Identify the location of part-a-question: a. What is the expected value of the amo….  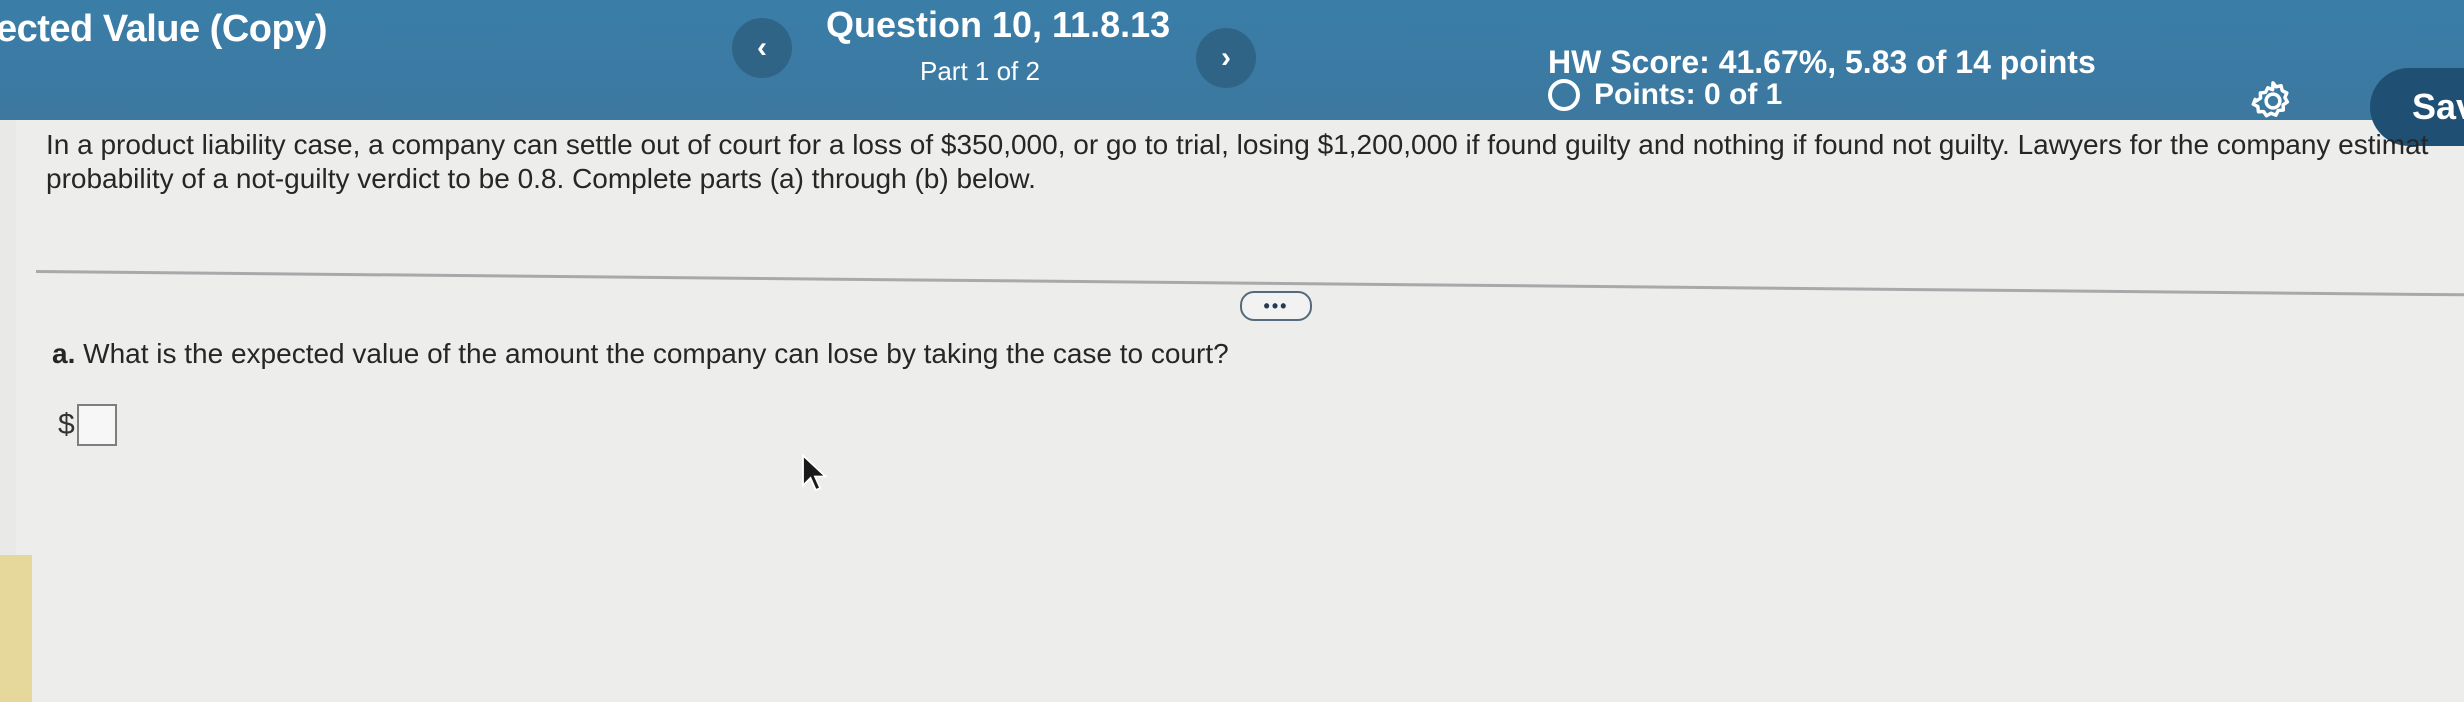
(640, 354).